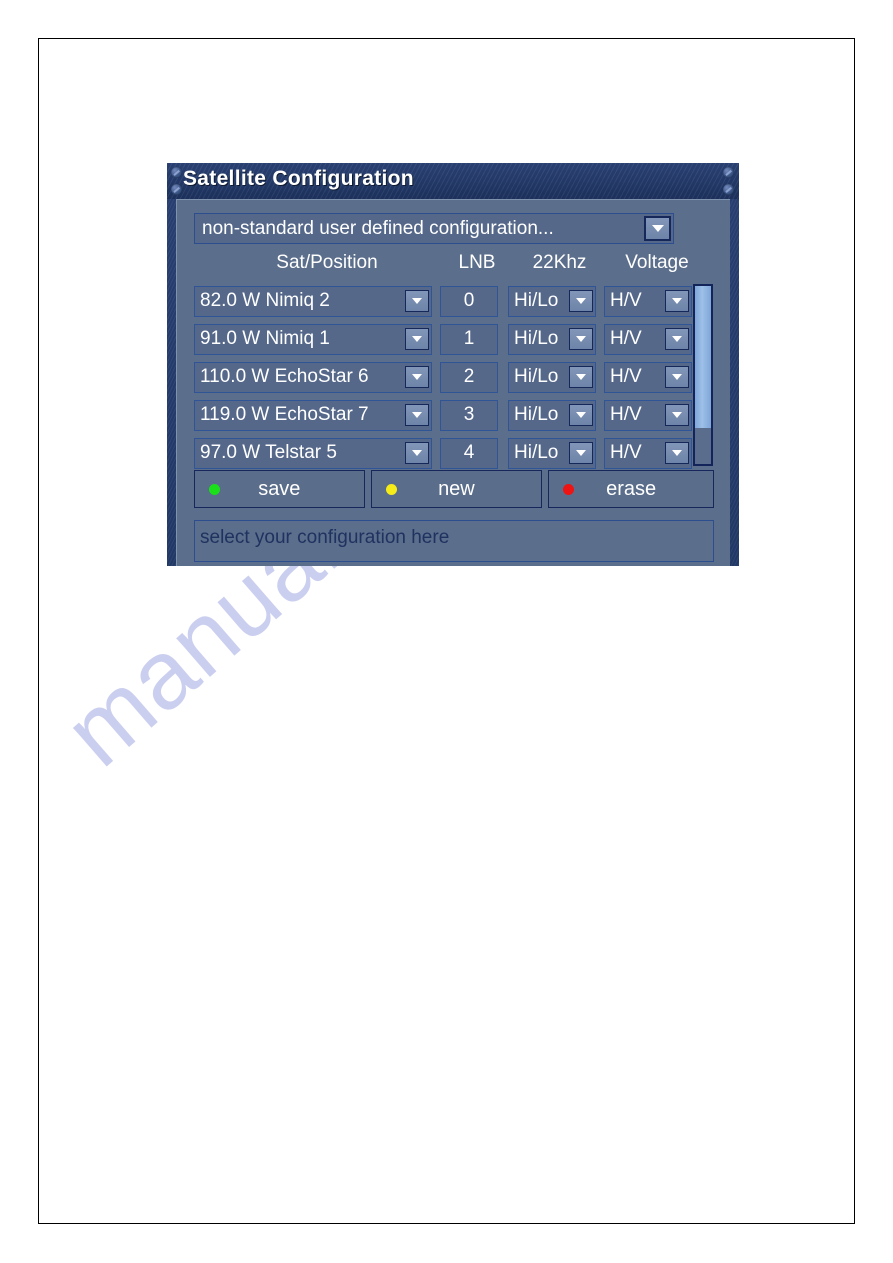  I want to click on table-row: 119.0 W EchoStar 7 3 Hi/Lo H/V, so click(454, 415).